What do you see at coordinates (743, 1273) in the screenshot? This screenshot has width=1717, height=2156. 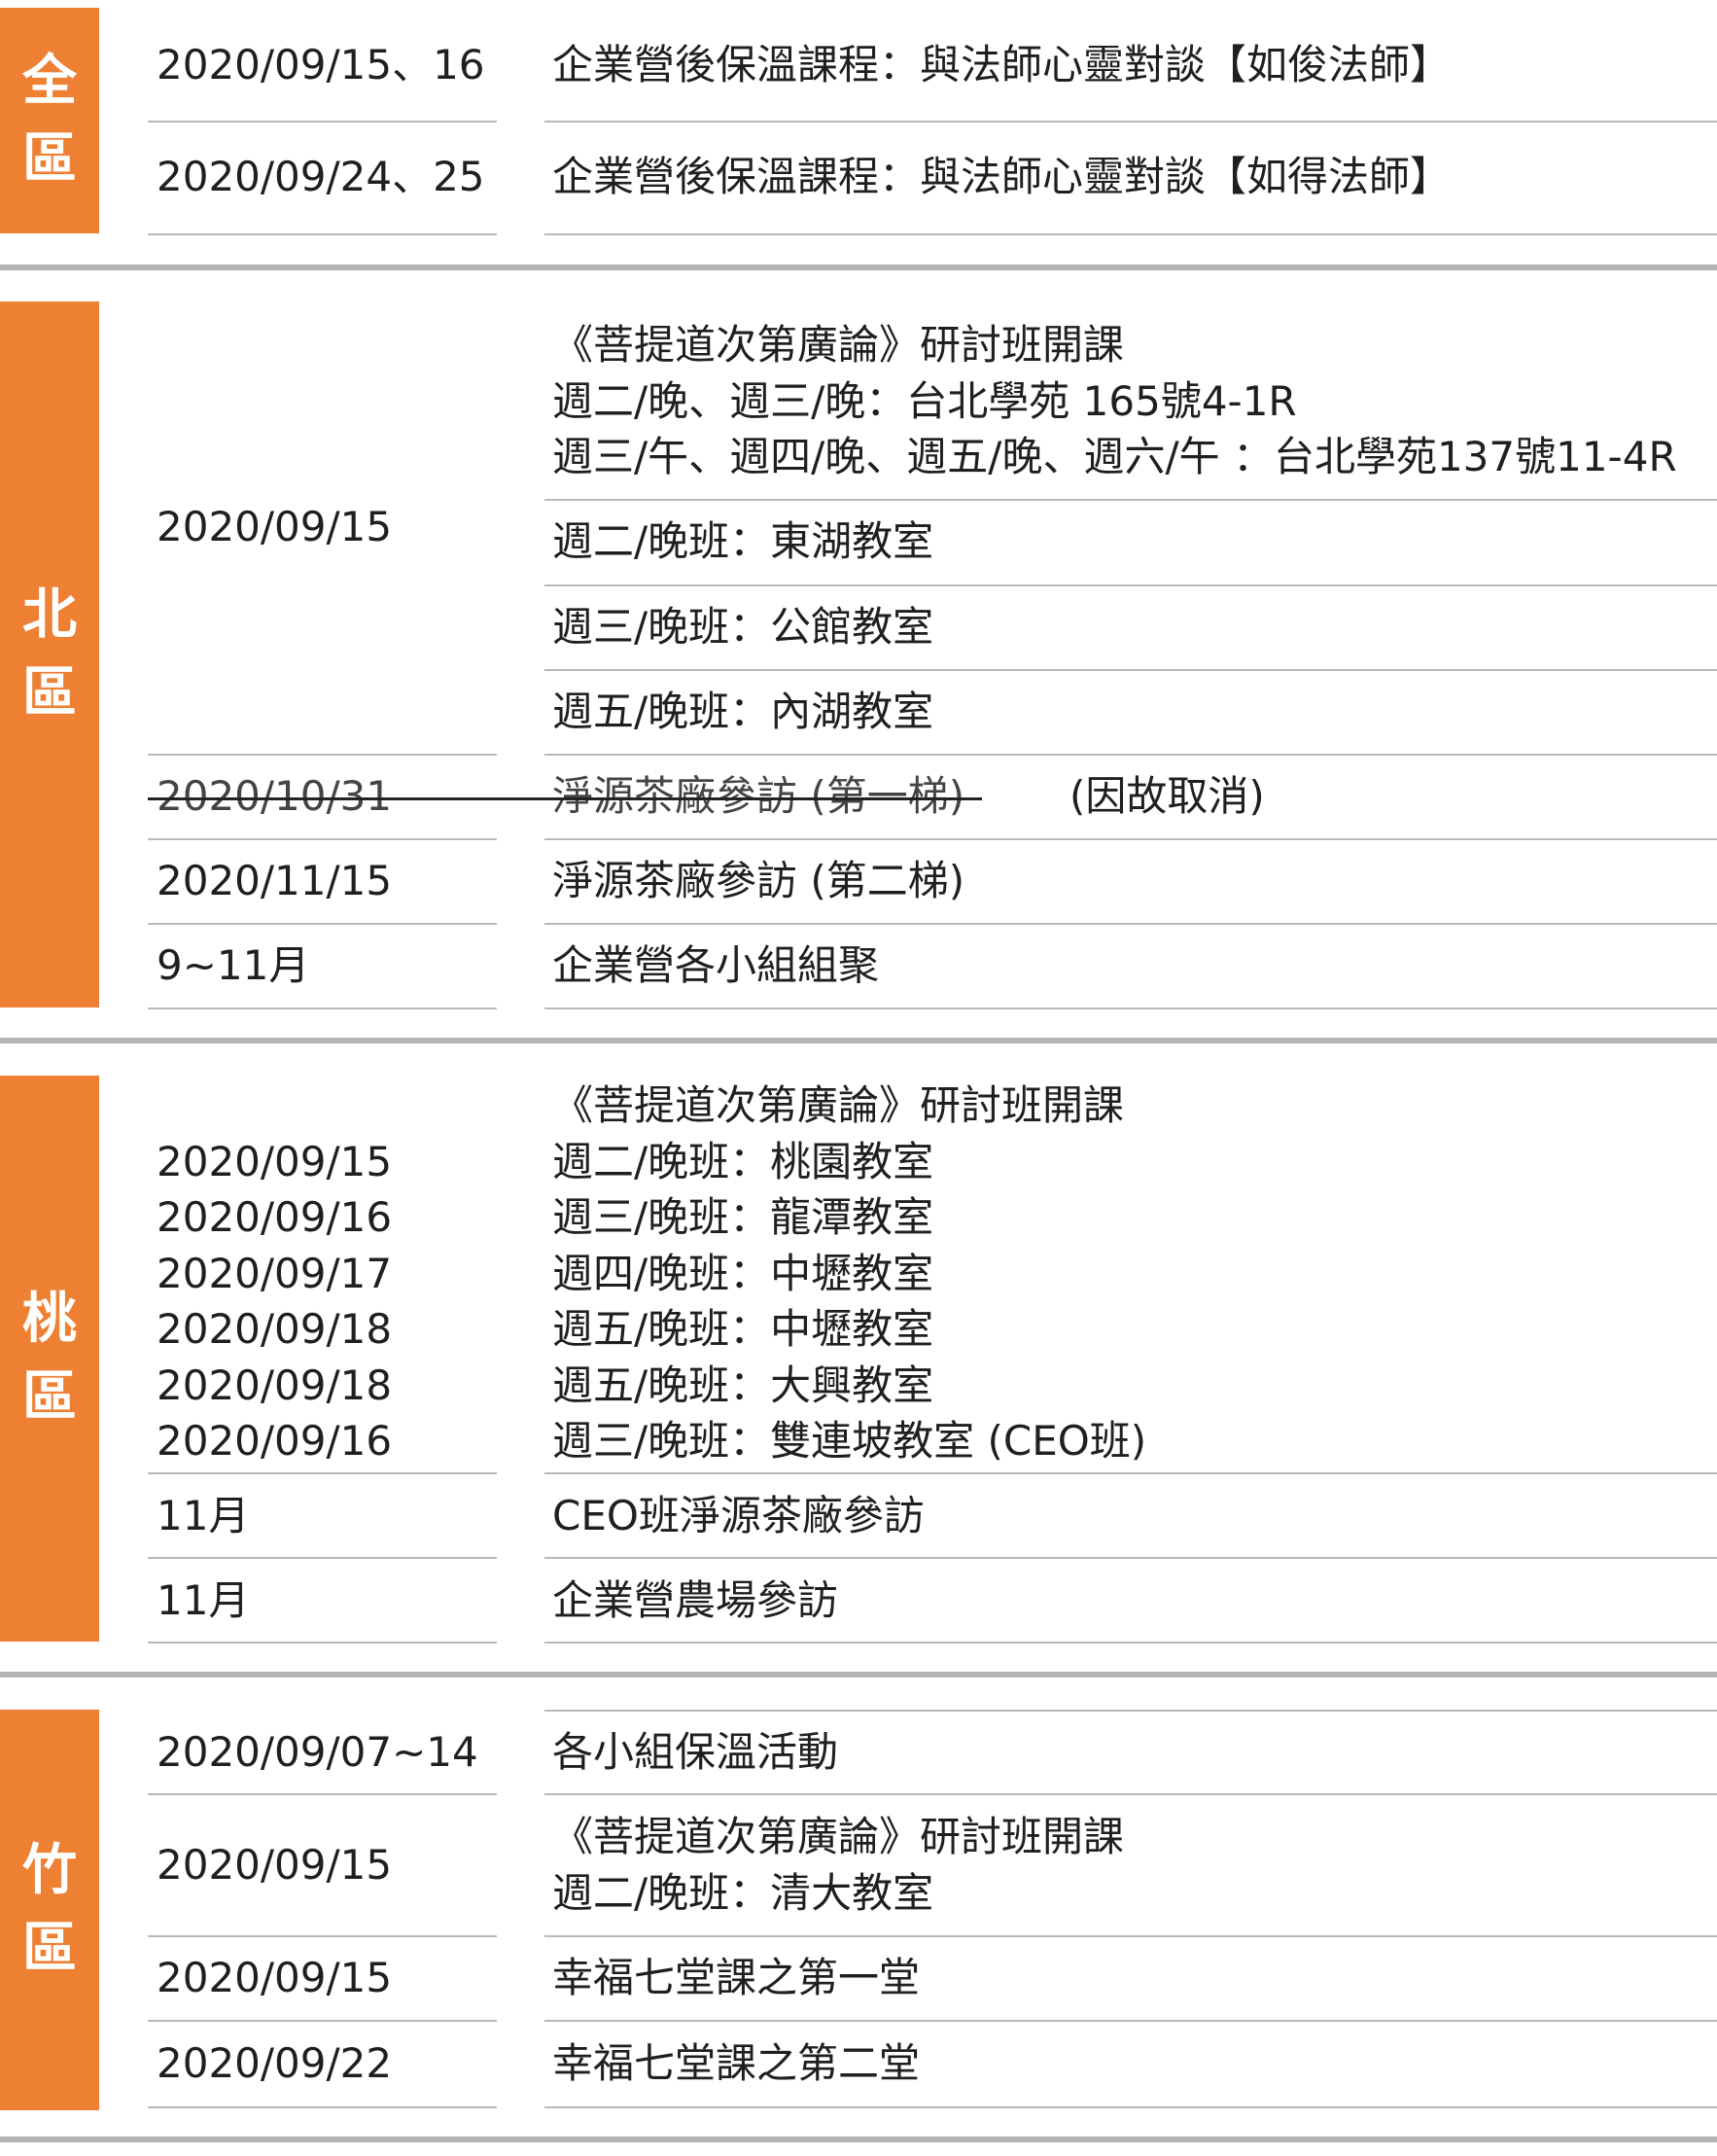 I see `class-item: 週四/晚班：中壢教室` at bounding box center [743, 1273].